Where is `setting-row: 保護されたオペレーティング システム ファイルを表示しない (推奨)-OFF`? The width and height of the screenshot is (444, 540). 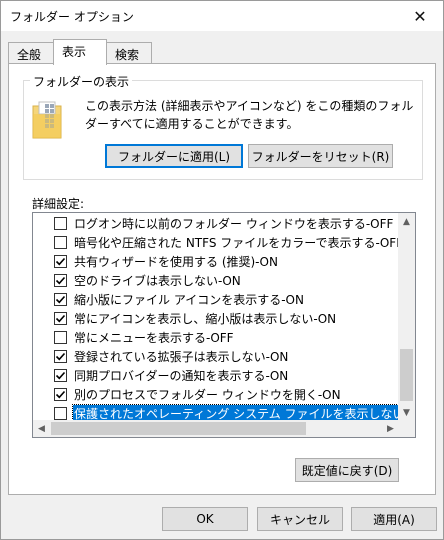
setting-row: 保護されたオペレーティング システム ファイルを表示しない (推奨)-OFF is located at coordinates (216, 412).